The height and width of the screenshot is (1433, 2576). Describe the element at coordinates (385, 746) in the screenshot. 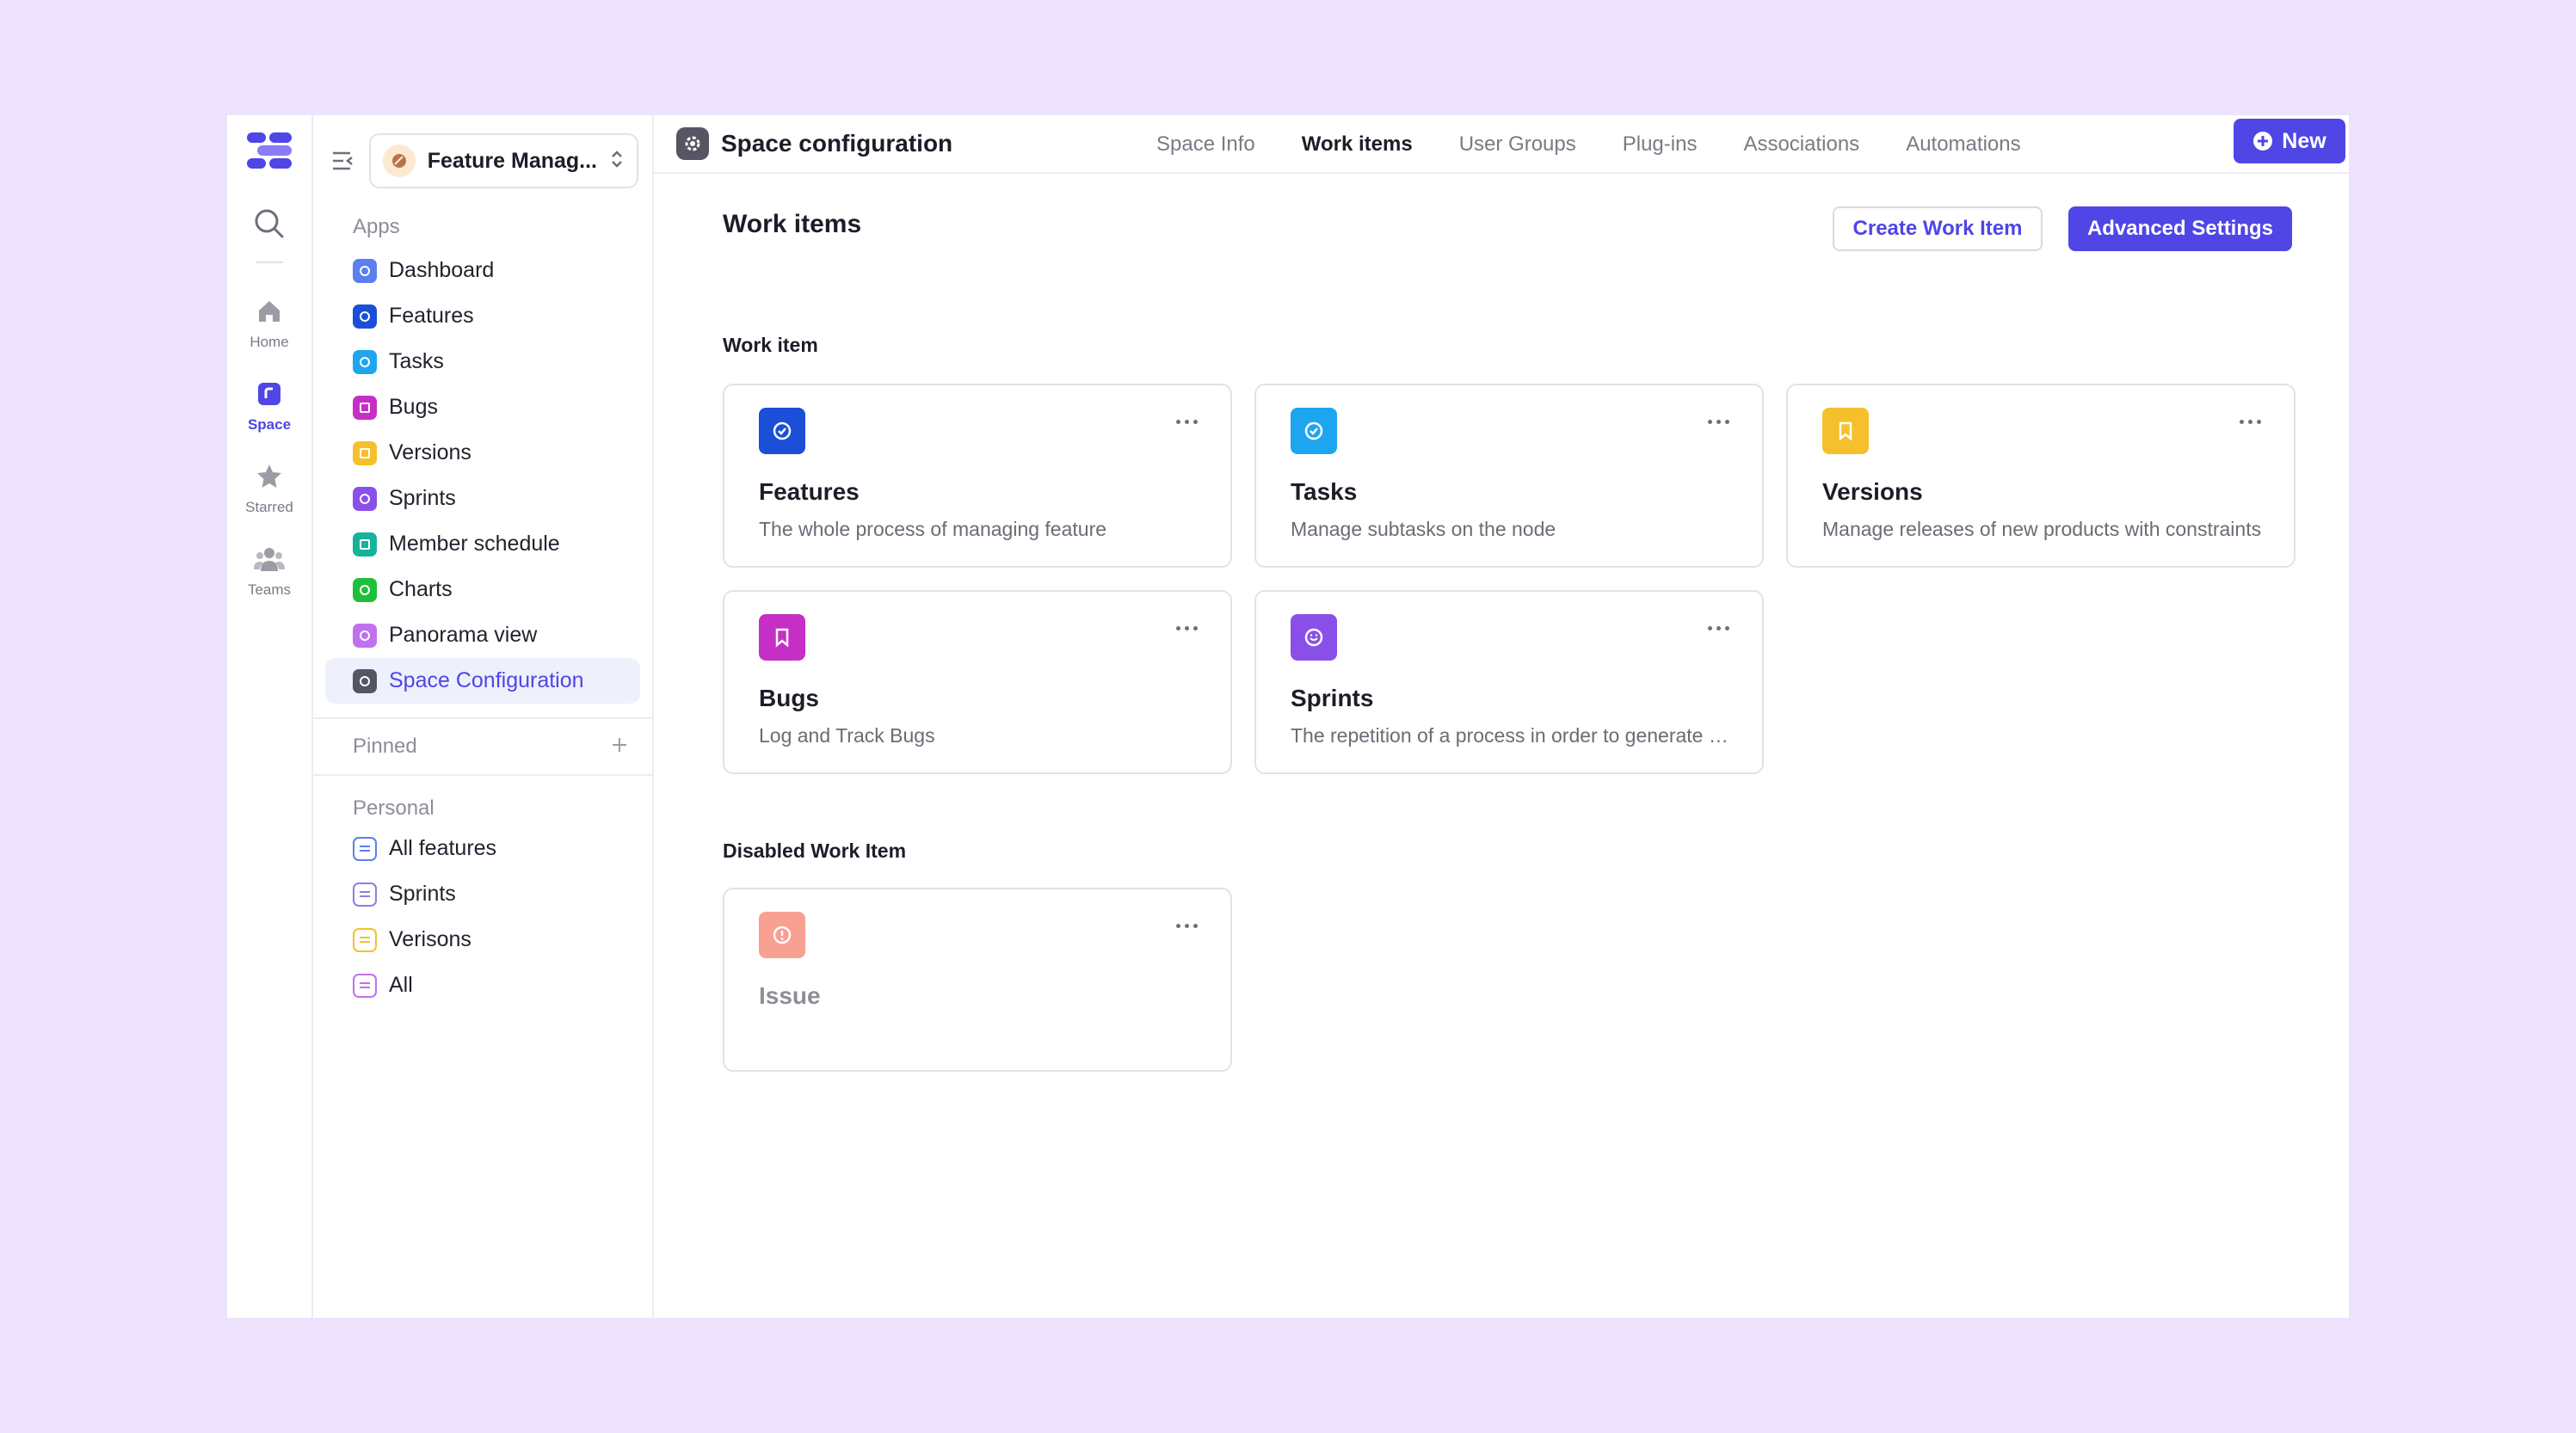

I see `pinned-section-label: Pinned` at that location.